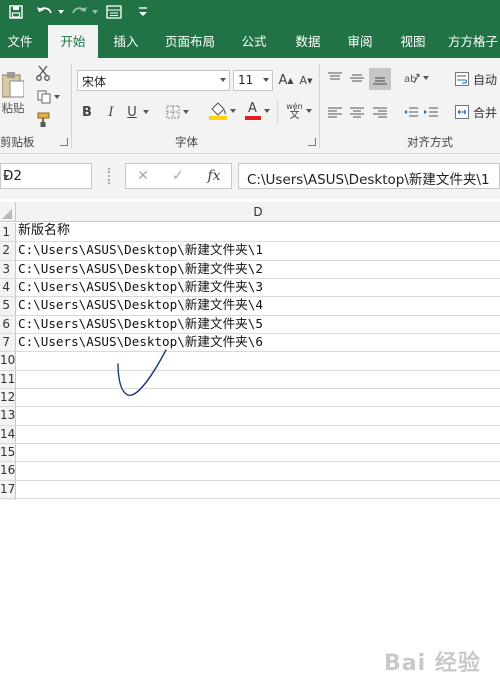  What do you see at coordinates (253, 80) in the screenshot?
I see `font-size-select: 11` at bounding box center [253, 80].